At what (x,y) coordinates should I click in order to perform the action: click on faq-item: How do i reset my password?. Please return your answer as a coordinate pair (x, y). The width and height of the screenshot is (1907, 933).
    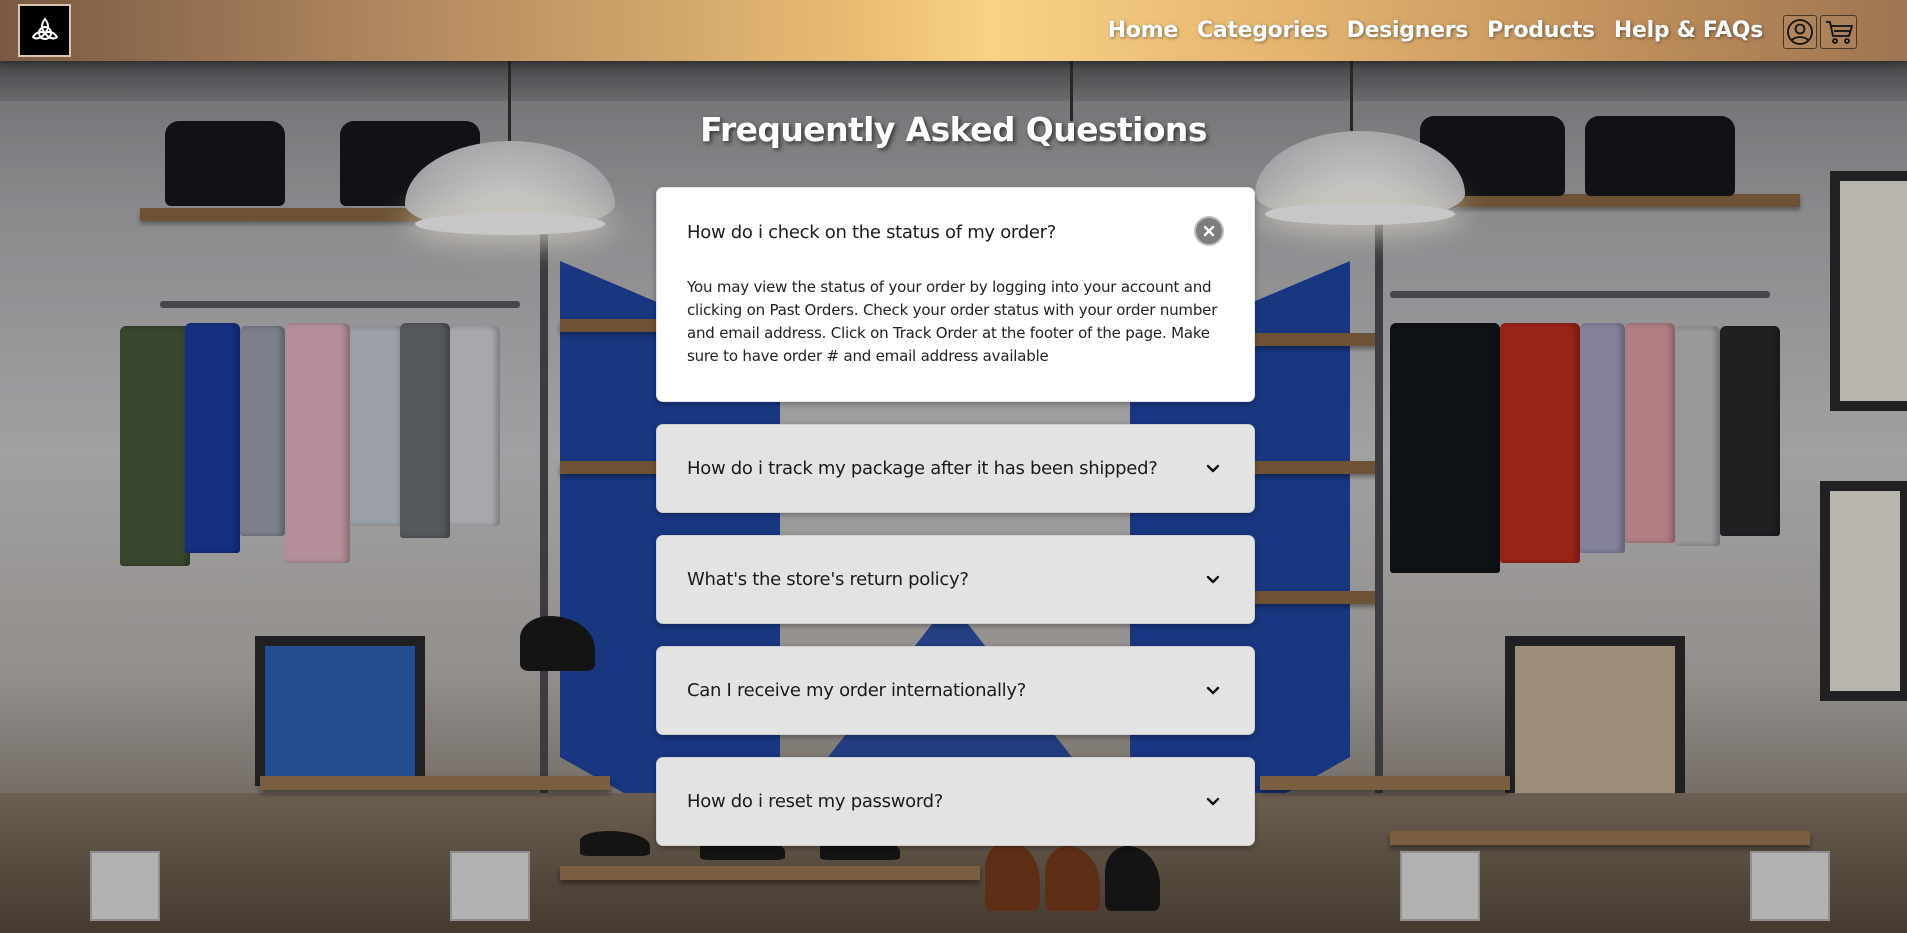
    Looking at the image, I should click on (955, 801).